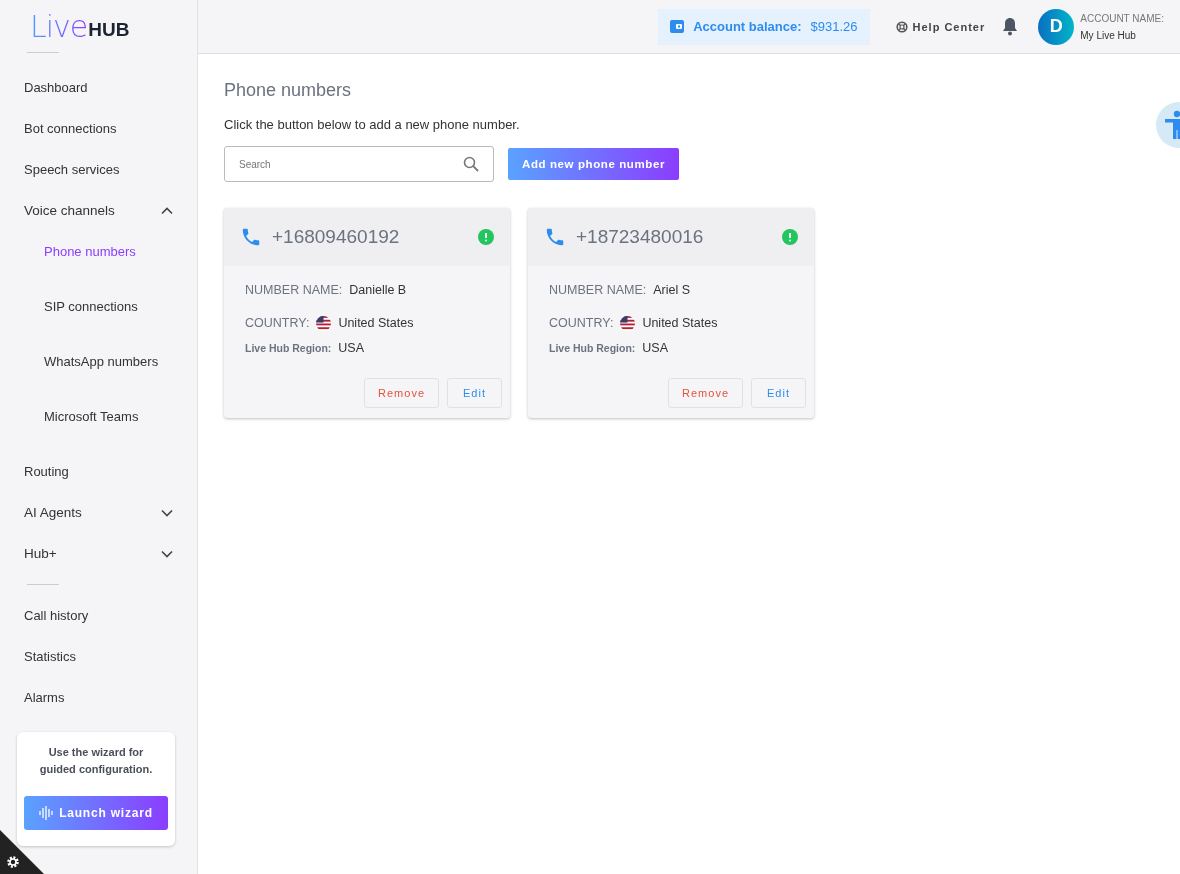 The height and width of the screenshot is (874, 1180). Describe the element at coordinates (288, 90) in the screenshot. I see `page-title: Phone numbers` at that location.